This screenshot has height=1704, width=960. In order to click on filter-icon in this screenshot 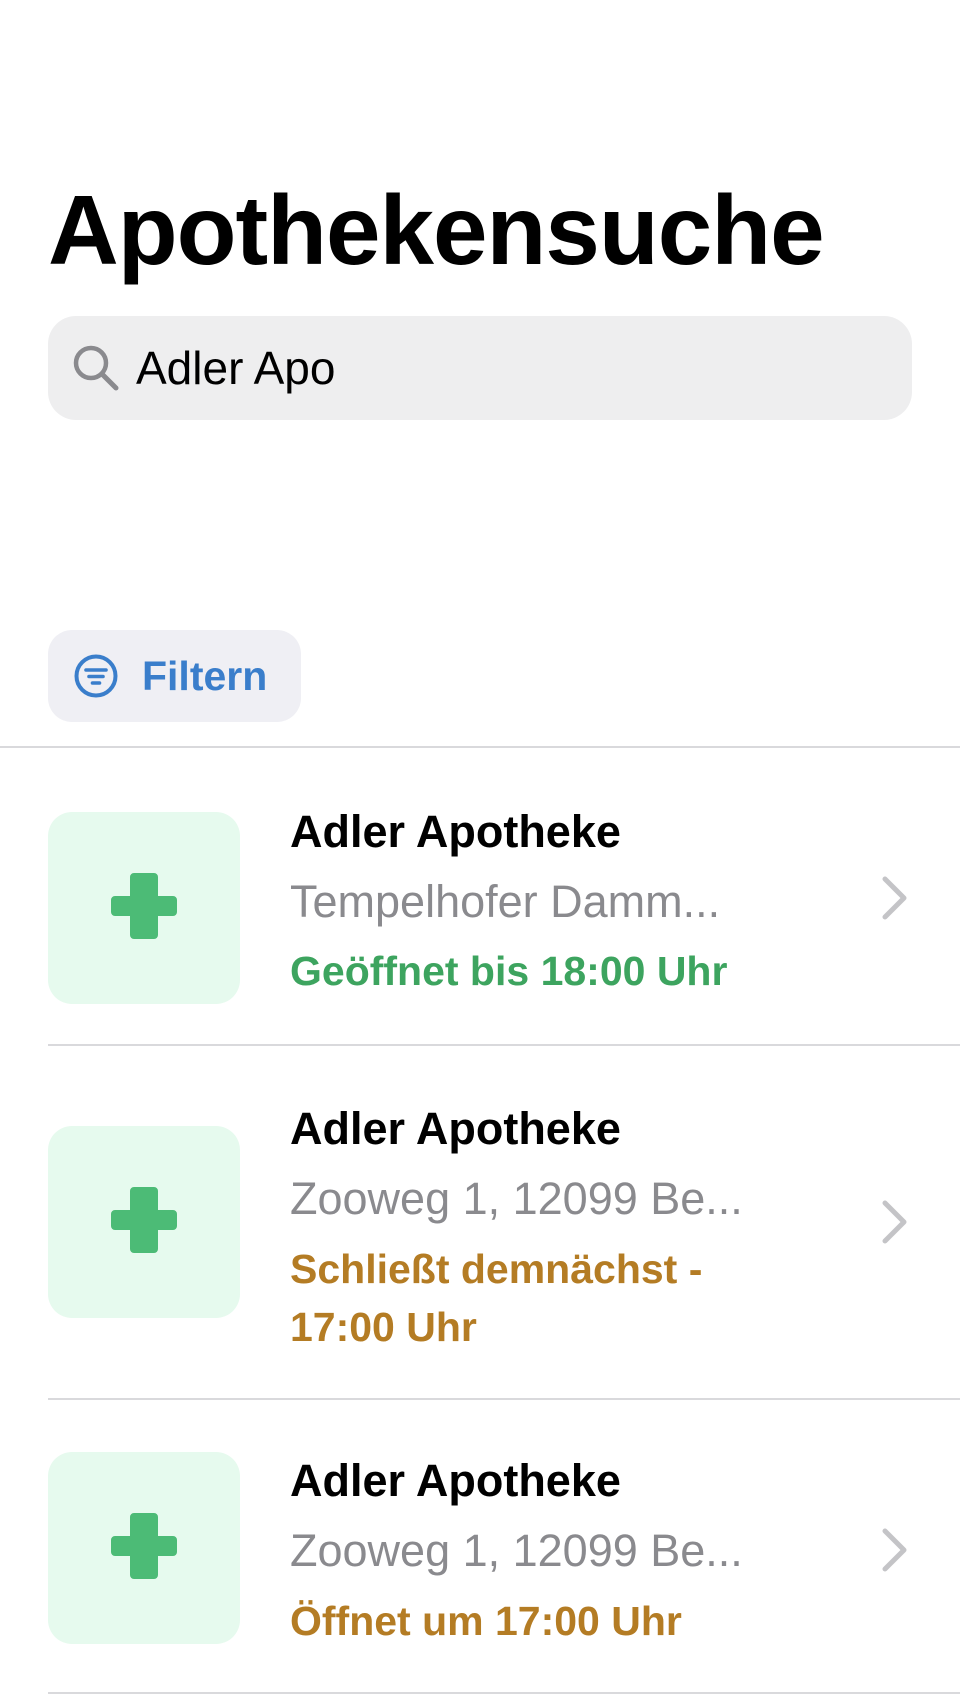, I will do `click(96, 676)`.